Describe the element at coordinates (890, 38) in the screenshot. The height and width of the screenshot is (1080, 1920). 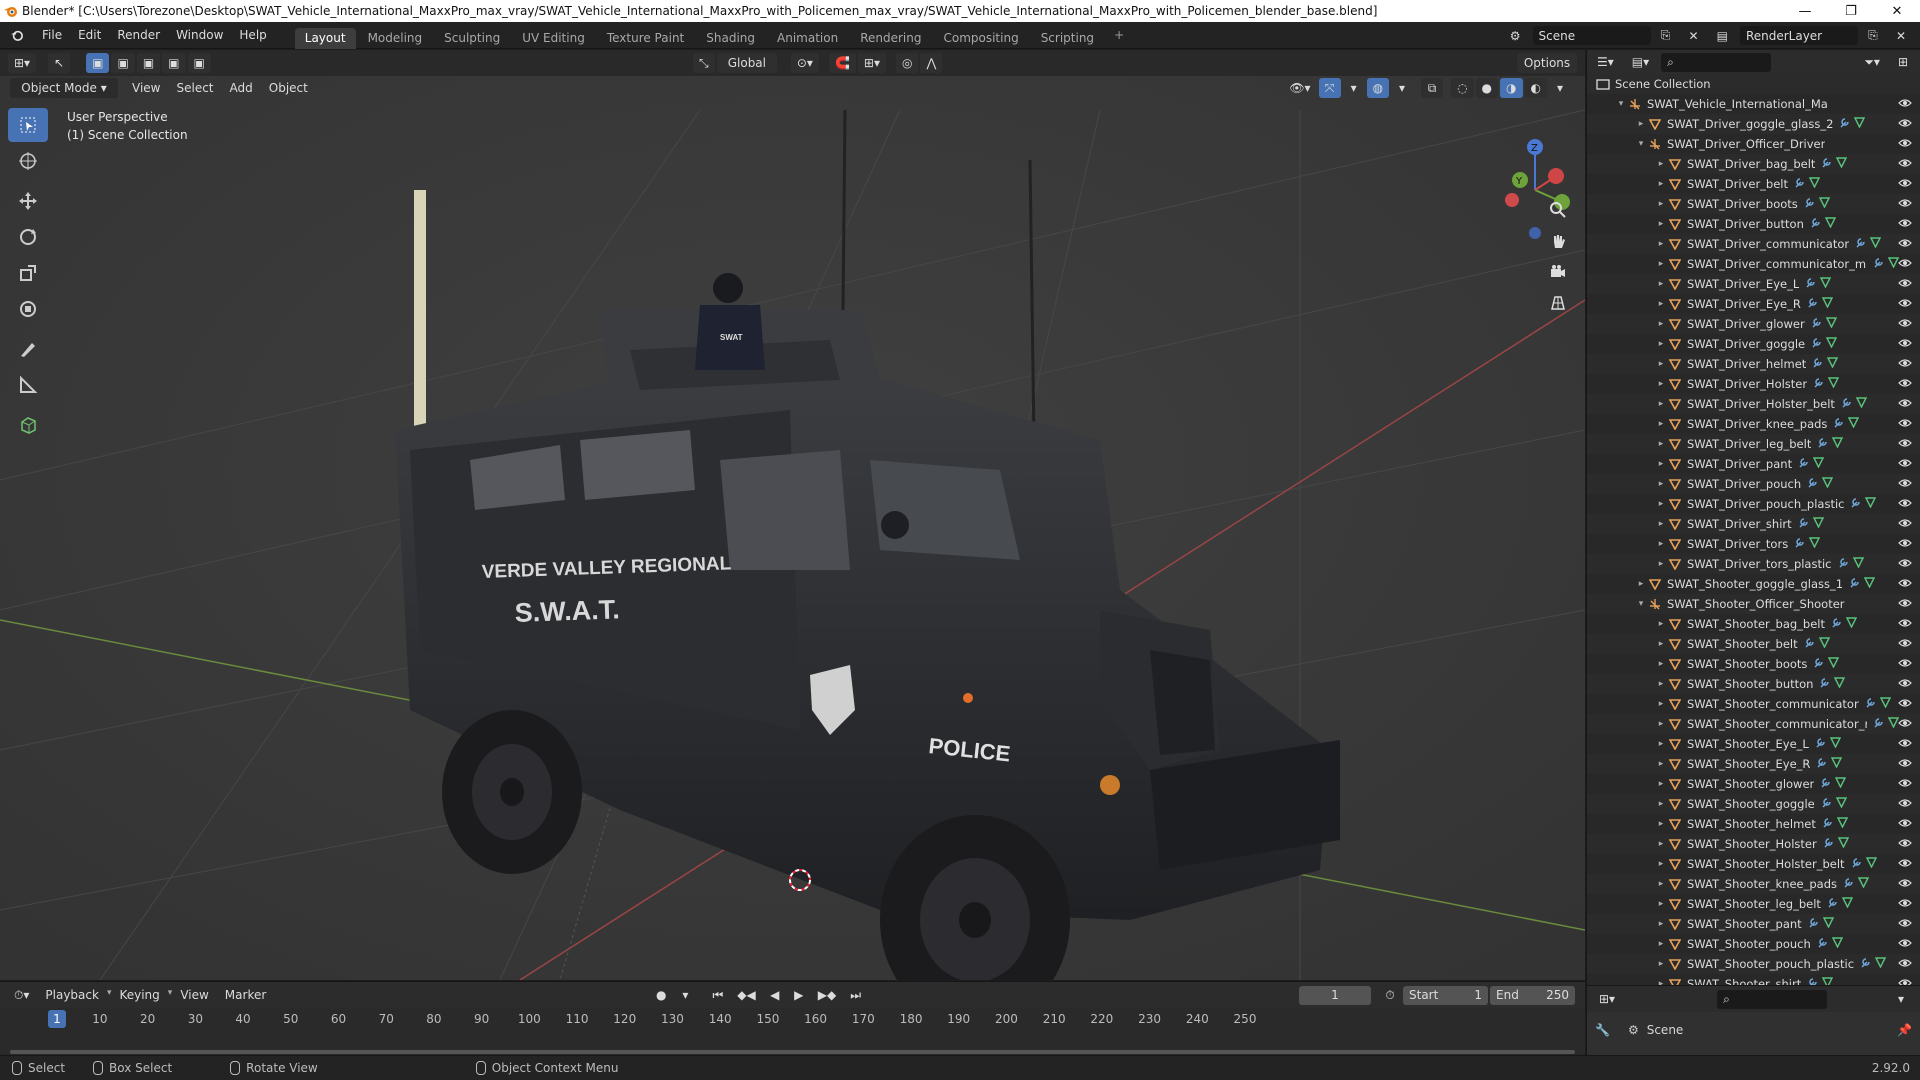
I see `tab-rendering: Rendering` at that location.